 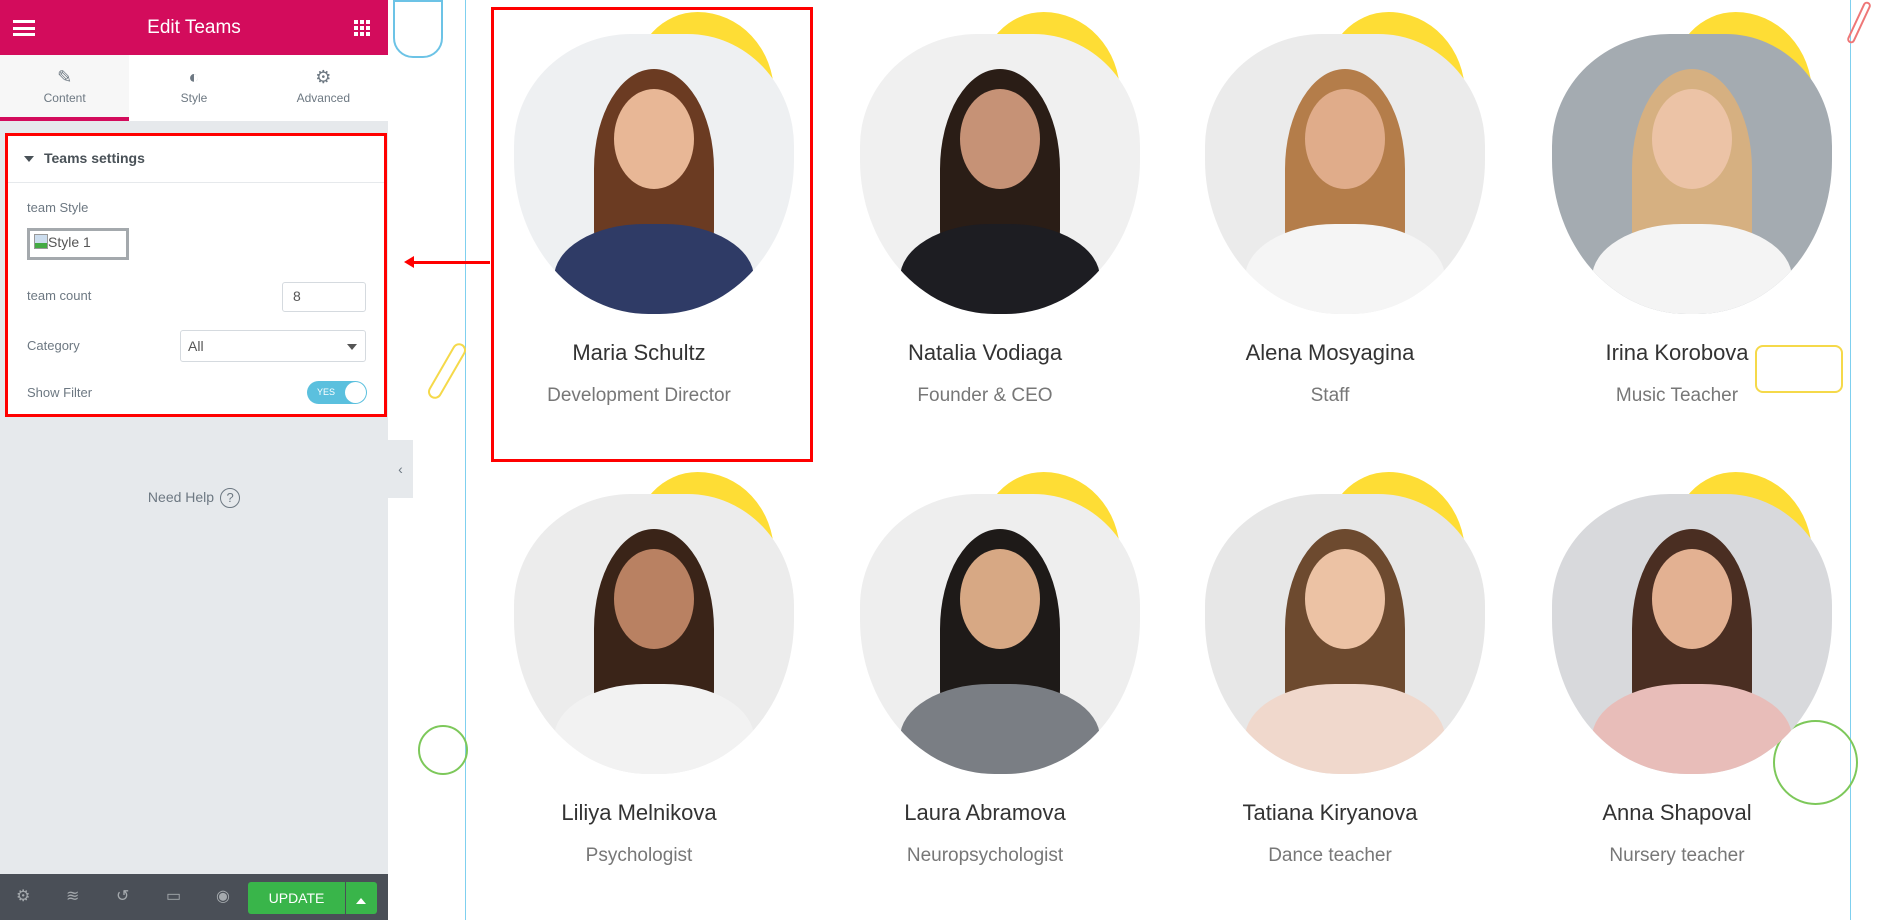 I want to click on category-label: Category, so click(x=53, y=345).